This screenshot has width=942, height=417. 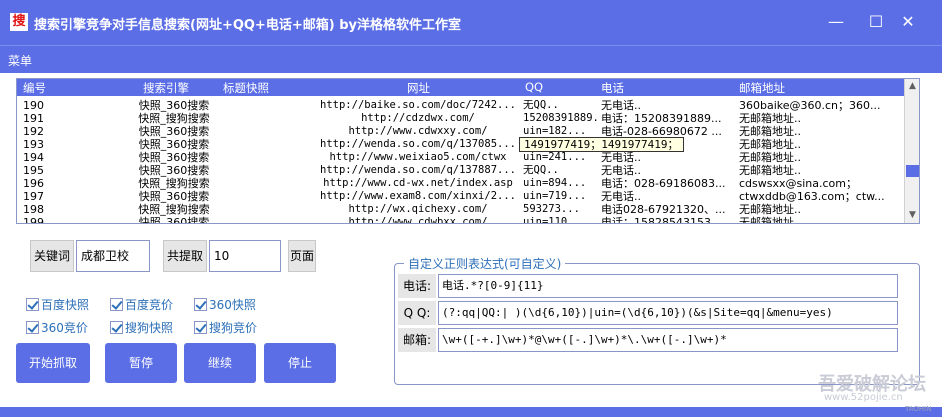 I want to click on stop-button: 停止, so click(x=300, y=363).